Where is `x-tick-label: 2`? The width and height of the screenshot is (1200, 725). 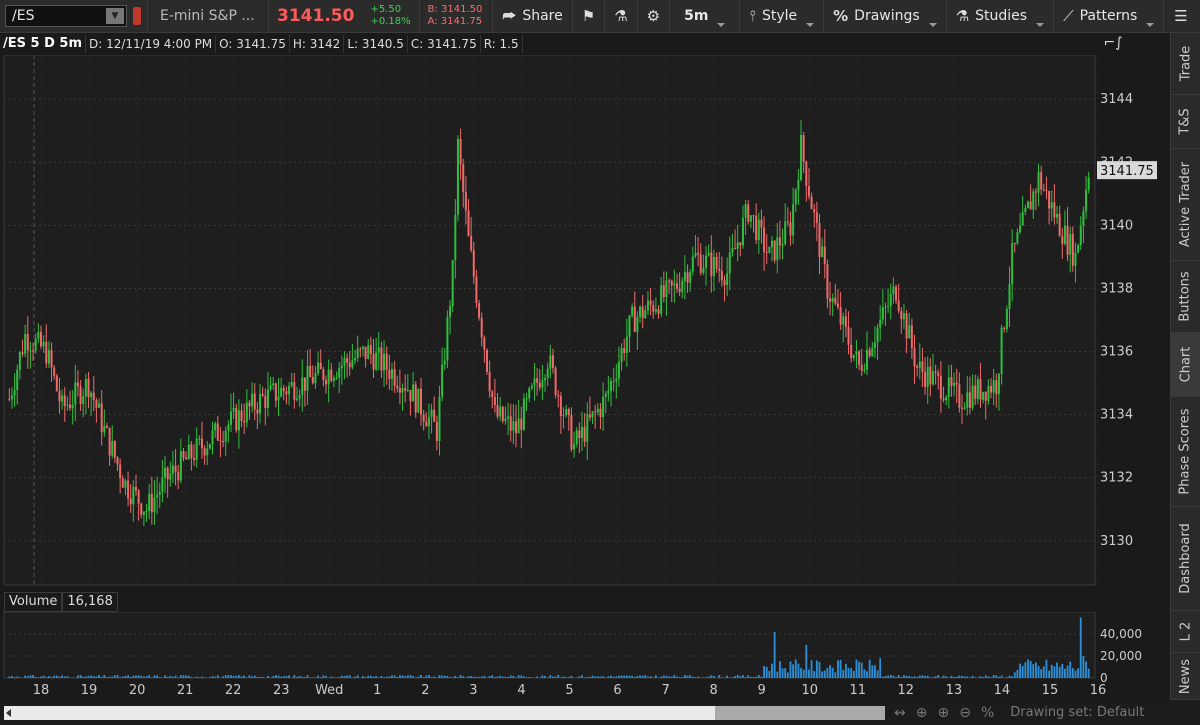
x-tick-label: 2 is located at coordinates (425, 690).